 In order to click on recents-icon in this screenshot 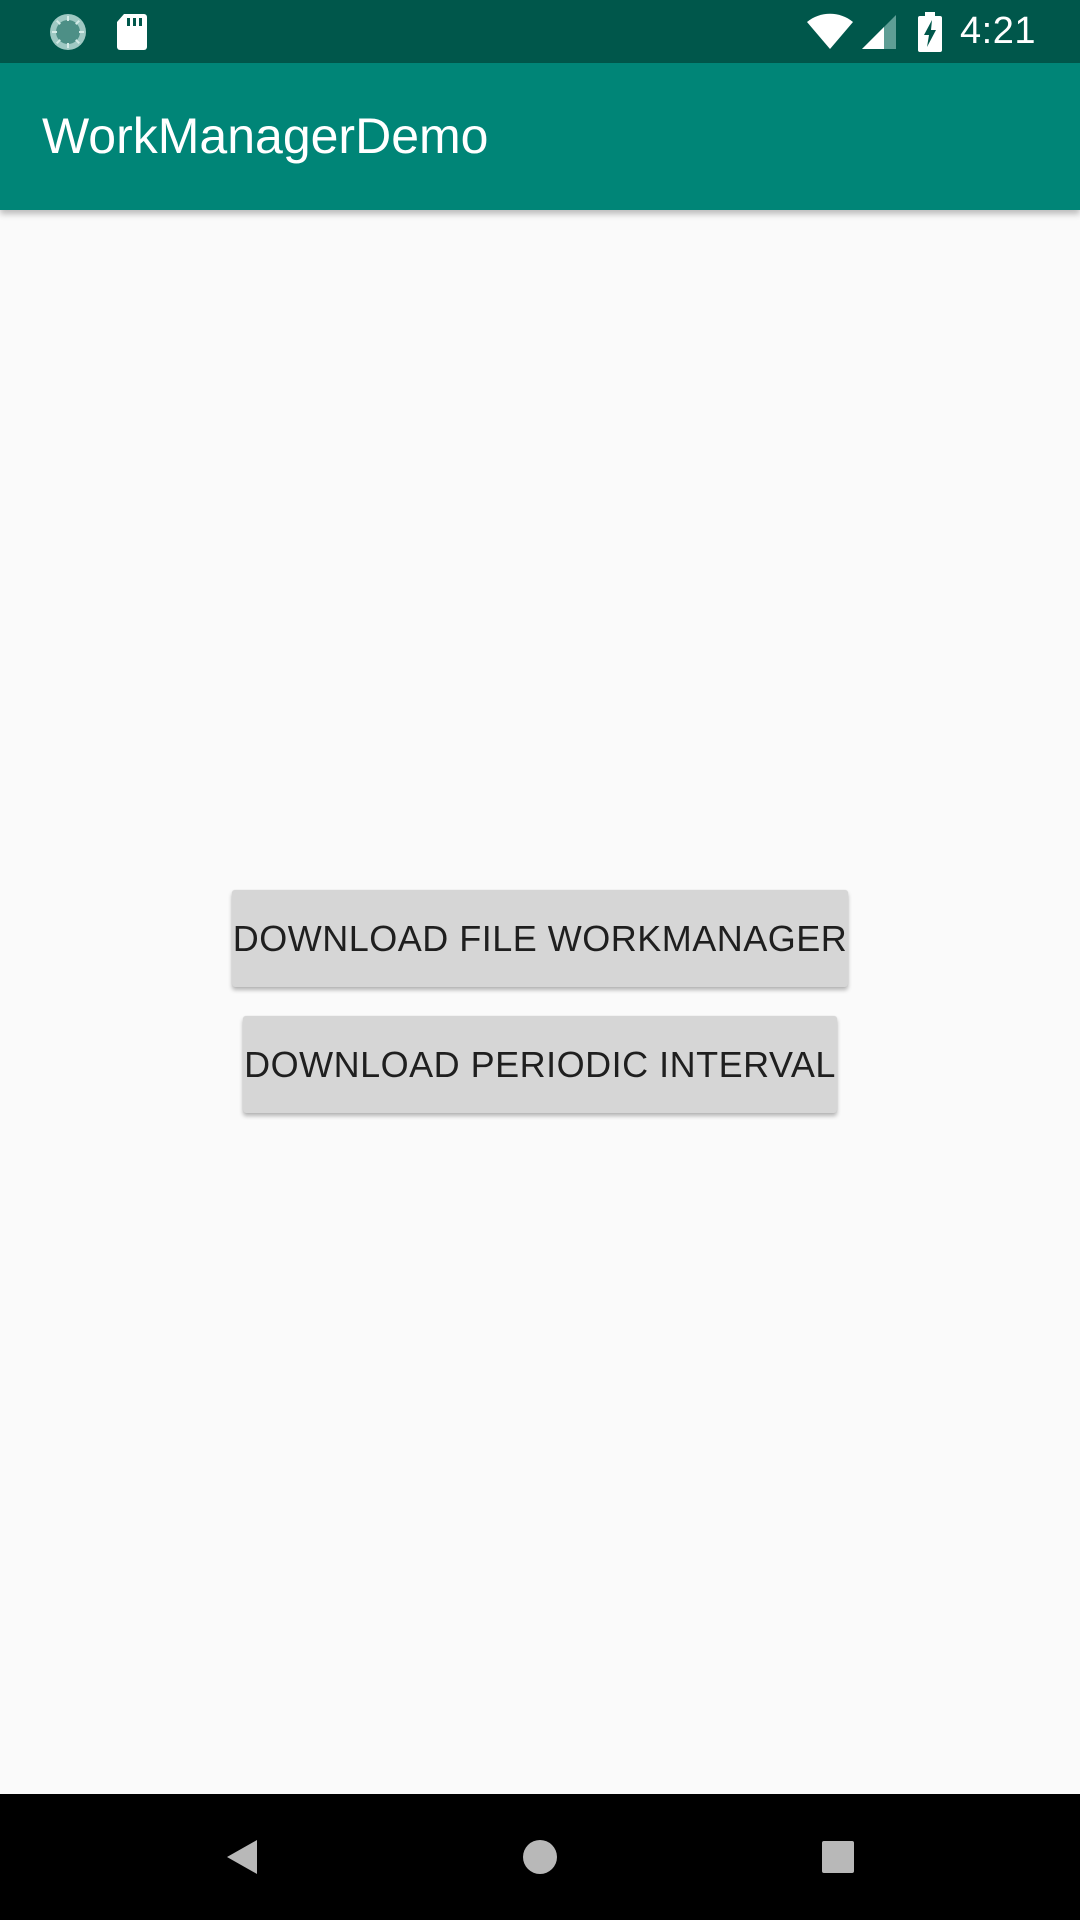, I will do `click(838, 1857)`.